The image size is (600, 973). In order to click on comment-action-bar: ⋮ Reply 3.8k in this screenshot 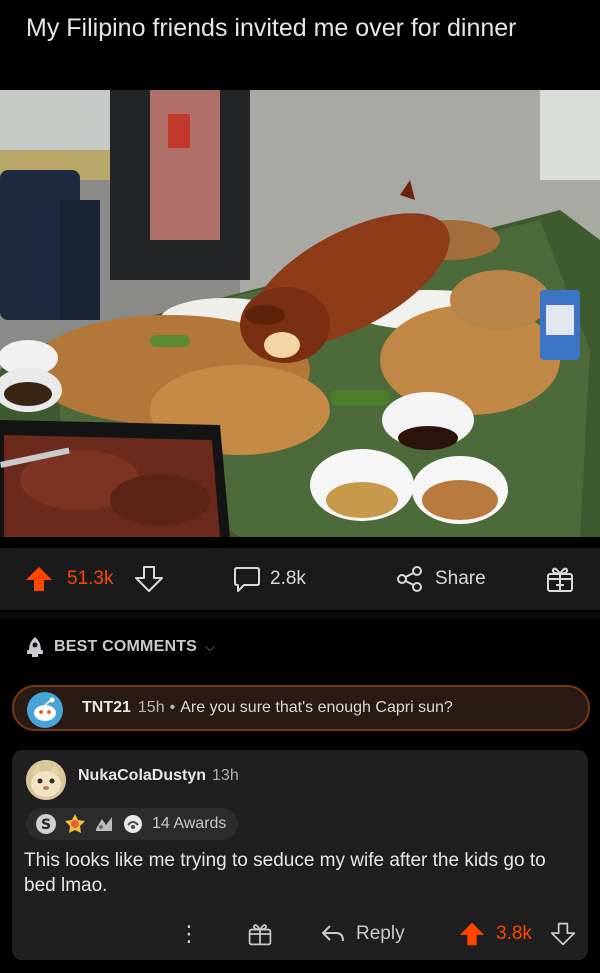, I will do `click(300, 934)`.